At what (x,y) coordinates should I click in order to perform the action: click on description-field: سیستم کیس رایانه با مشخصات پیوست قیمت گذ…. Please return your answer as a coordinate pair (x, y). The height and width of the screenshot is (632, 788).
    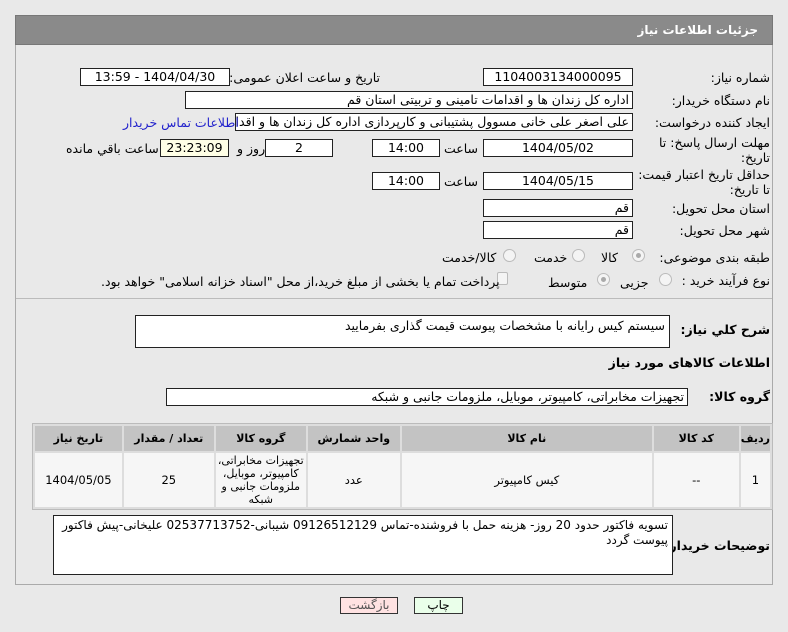
    Looking at the image, I should click on (402, 331).